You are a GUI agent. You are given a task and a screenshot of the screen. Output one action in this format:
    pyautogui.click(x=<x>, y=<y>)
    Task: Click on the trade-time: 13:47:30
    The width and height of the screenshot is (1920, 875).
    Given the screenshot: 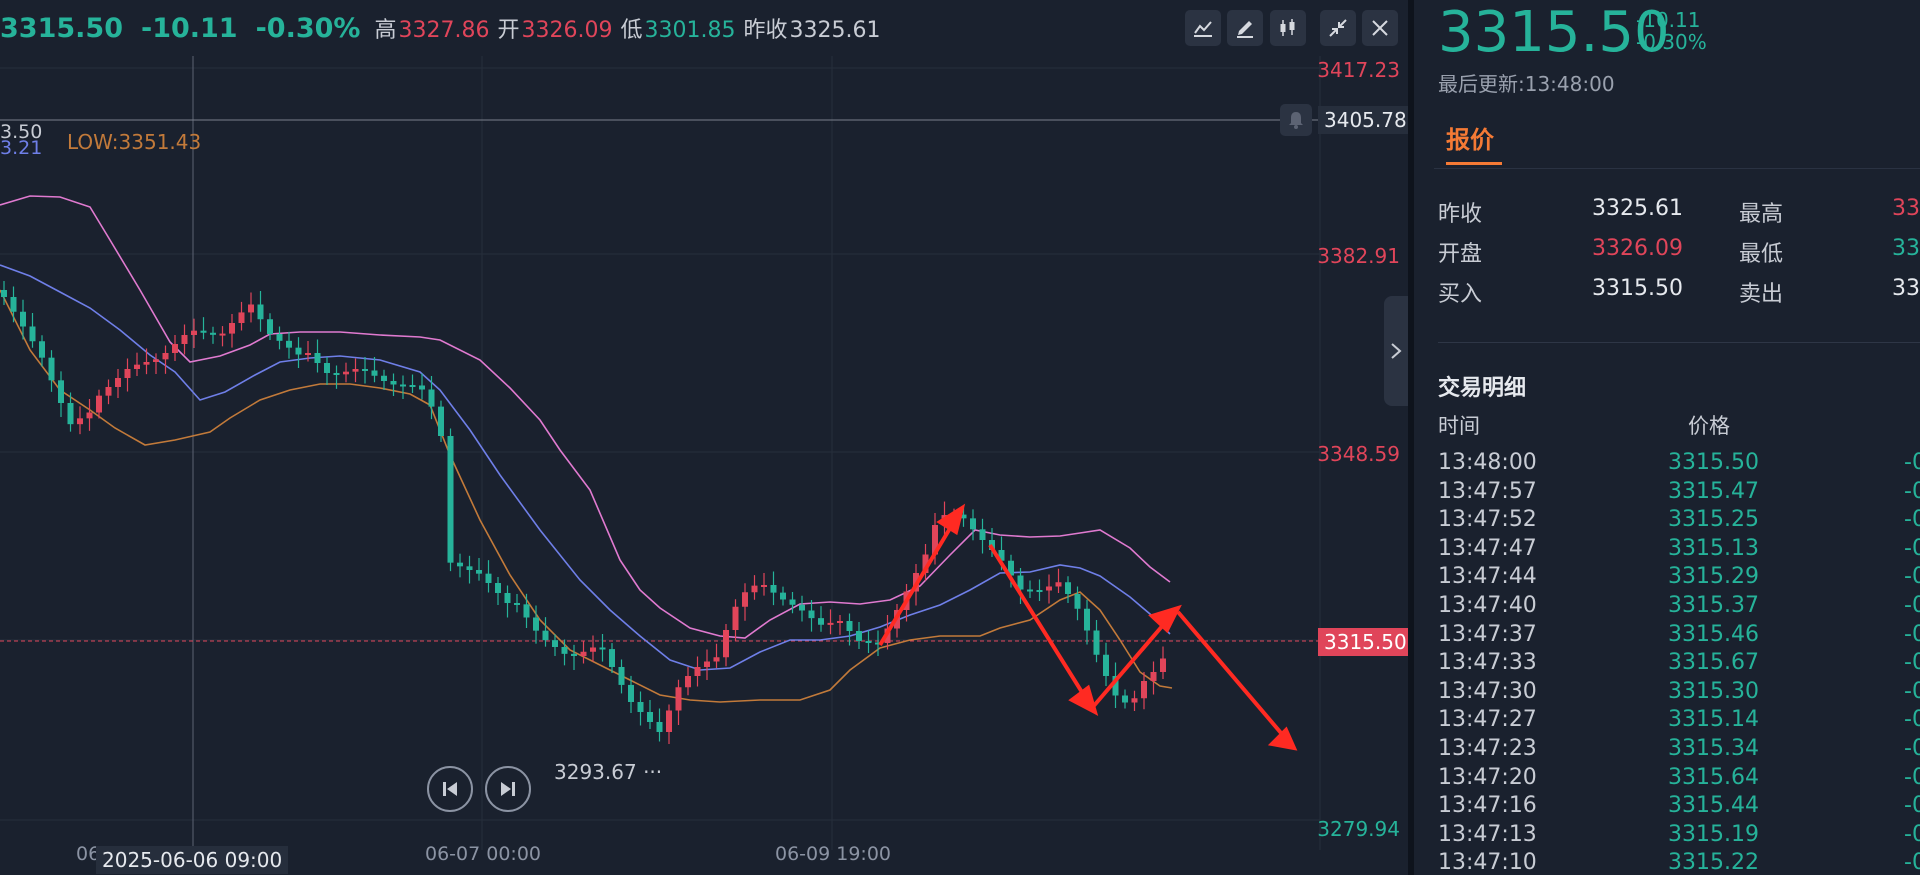 What is the action you would take?
    pyautogui.click(x=1487, y=691)
    